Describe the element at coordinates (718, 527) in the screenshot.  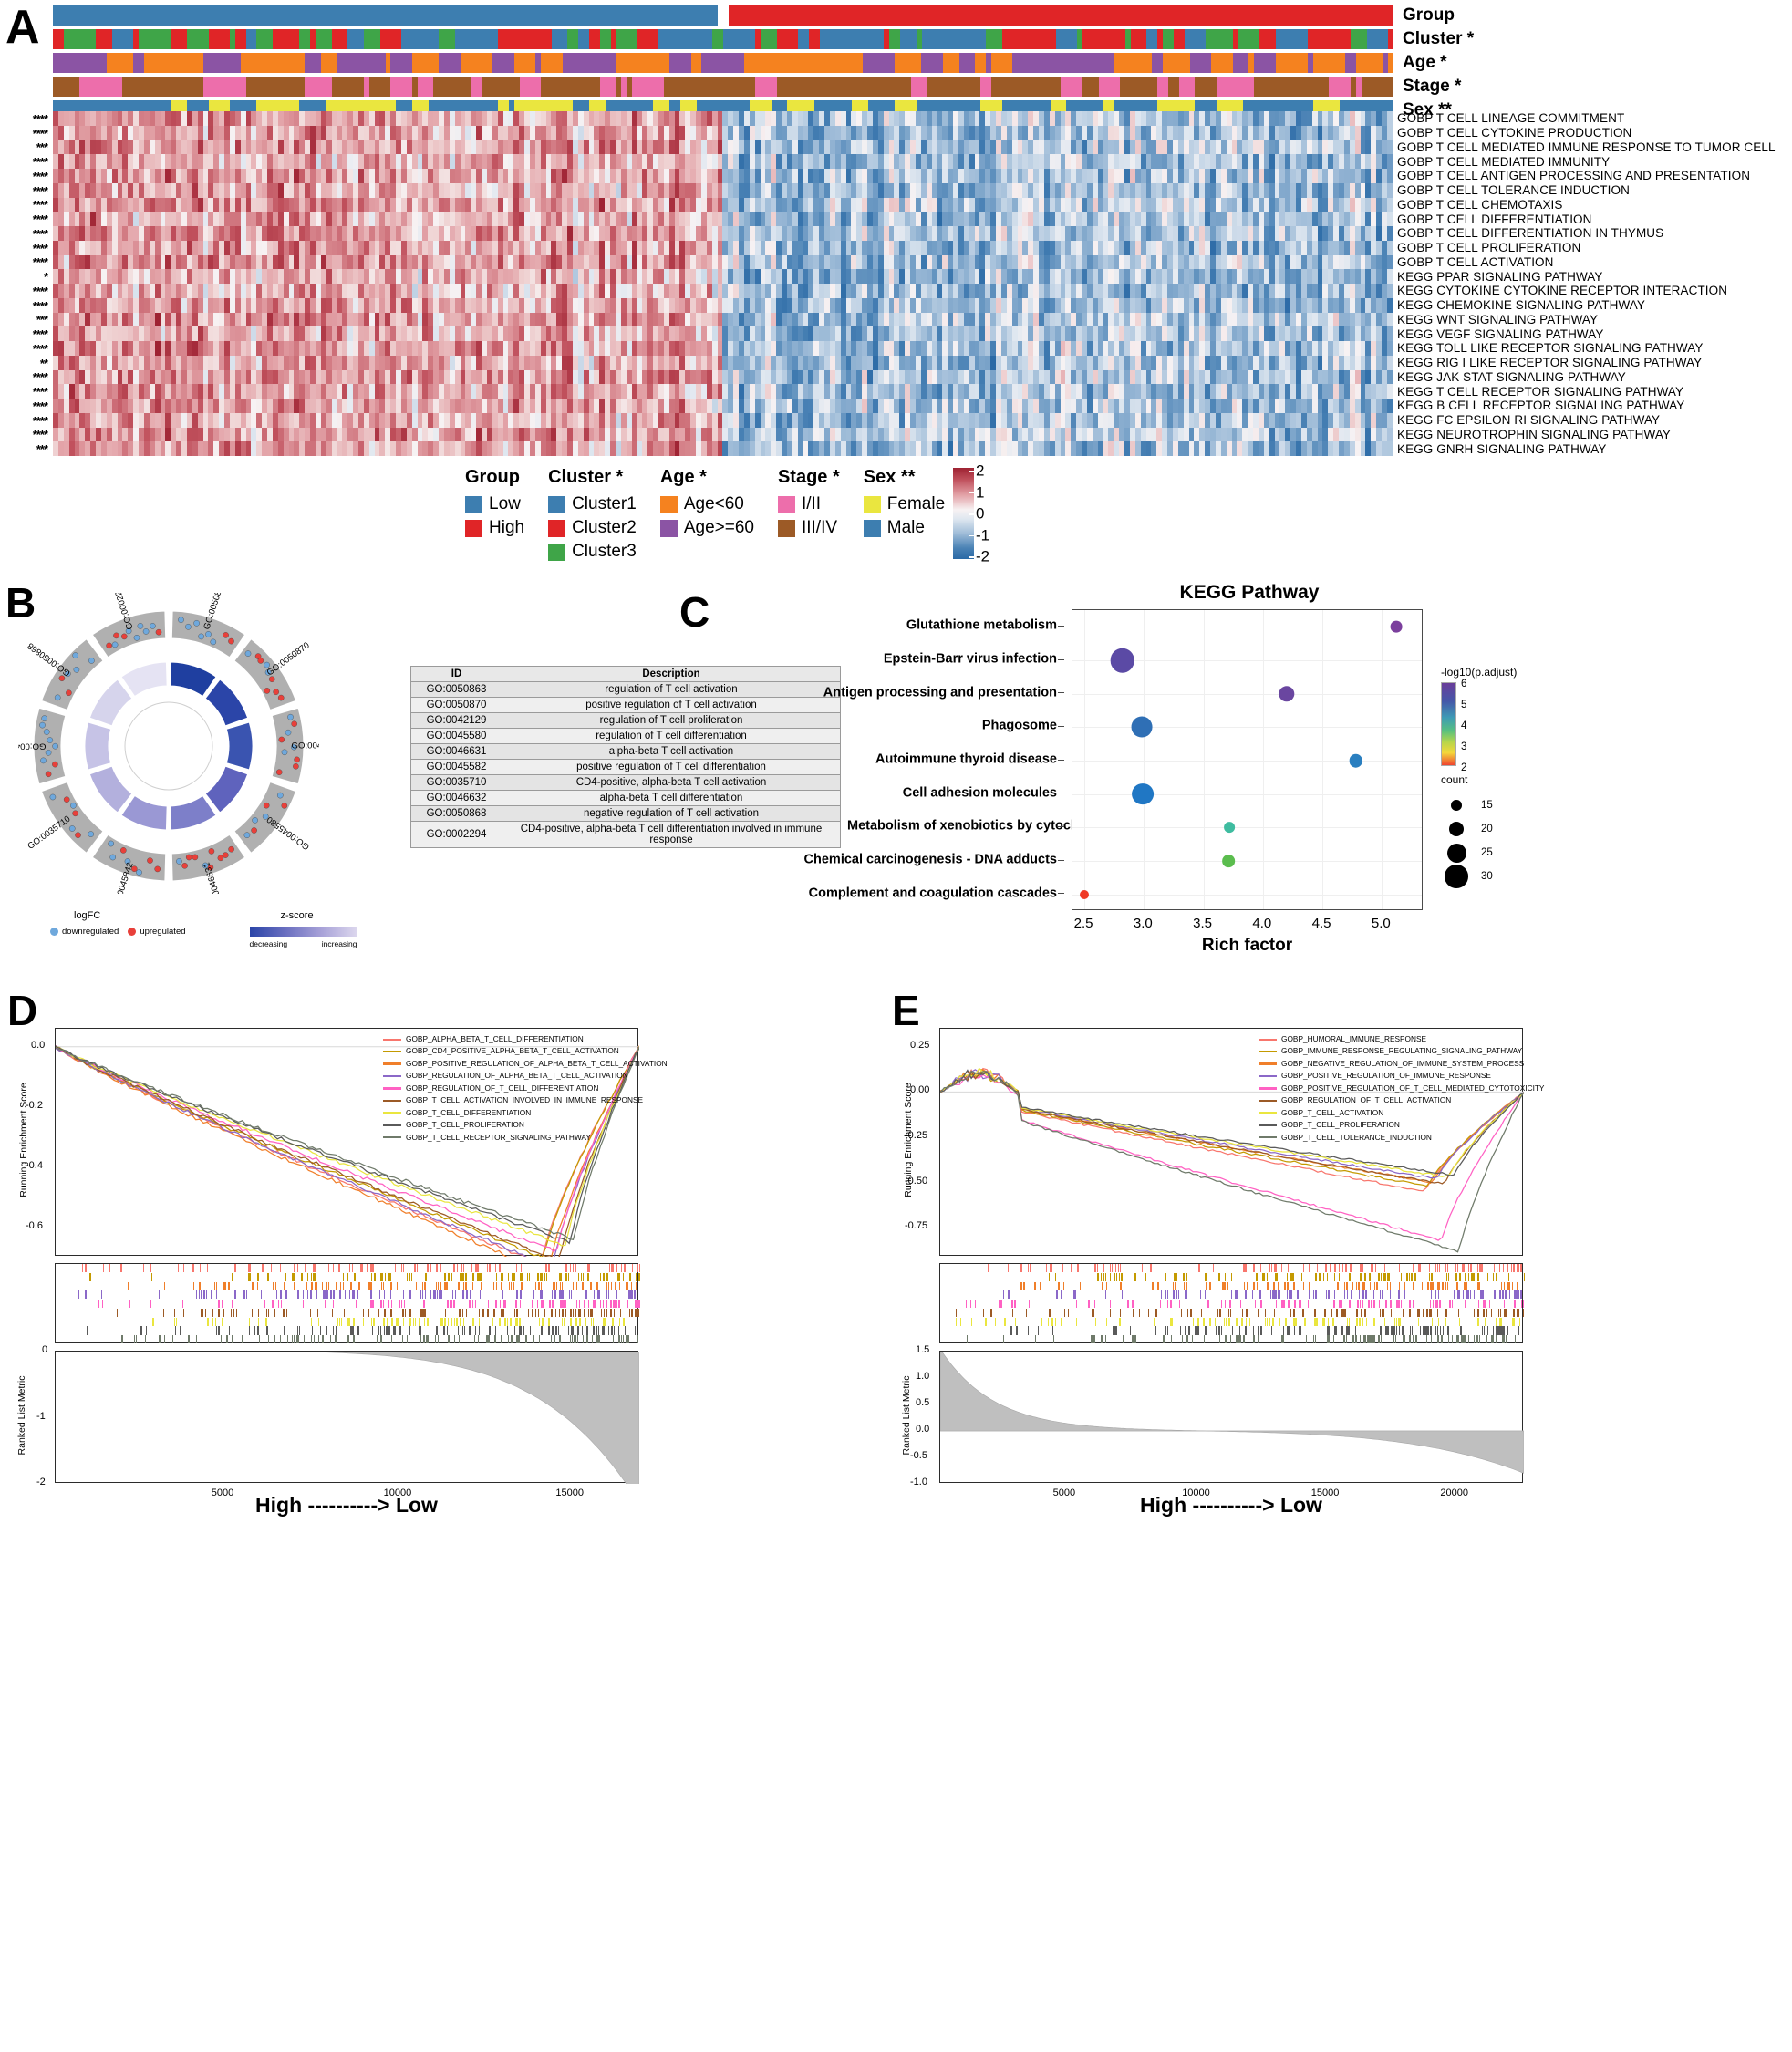
I see `legend-item-label: Age>=60` at that location.